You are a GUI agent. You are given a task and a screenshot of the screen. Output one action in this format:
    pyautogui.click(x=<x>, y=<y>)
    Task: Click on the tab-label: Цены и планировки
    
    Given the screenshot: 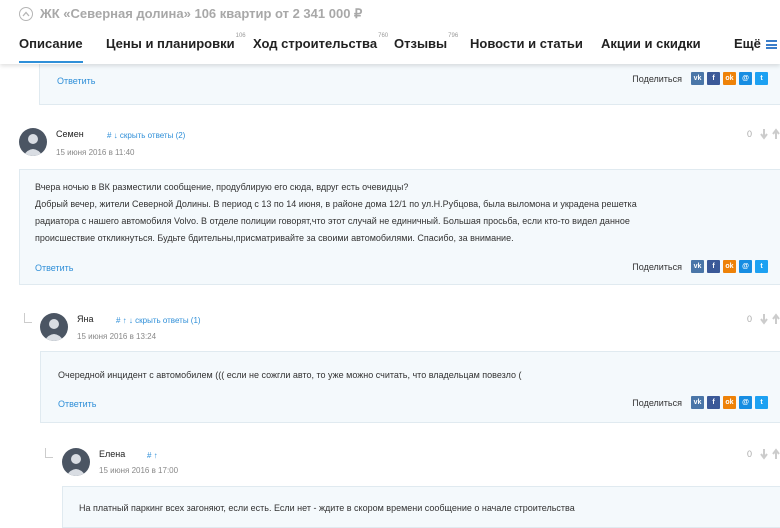 What is the action you would take?
    pyautogui.click(x=170, y=43)
    